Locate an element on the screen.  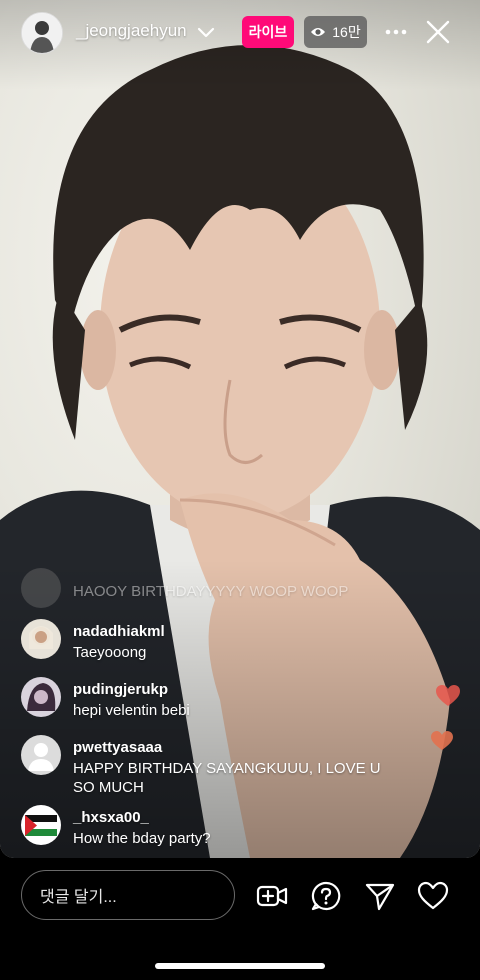
send-icon is located at coordinates (380, 896).